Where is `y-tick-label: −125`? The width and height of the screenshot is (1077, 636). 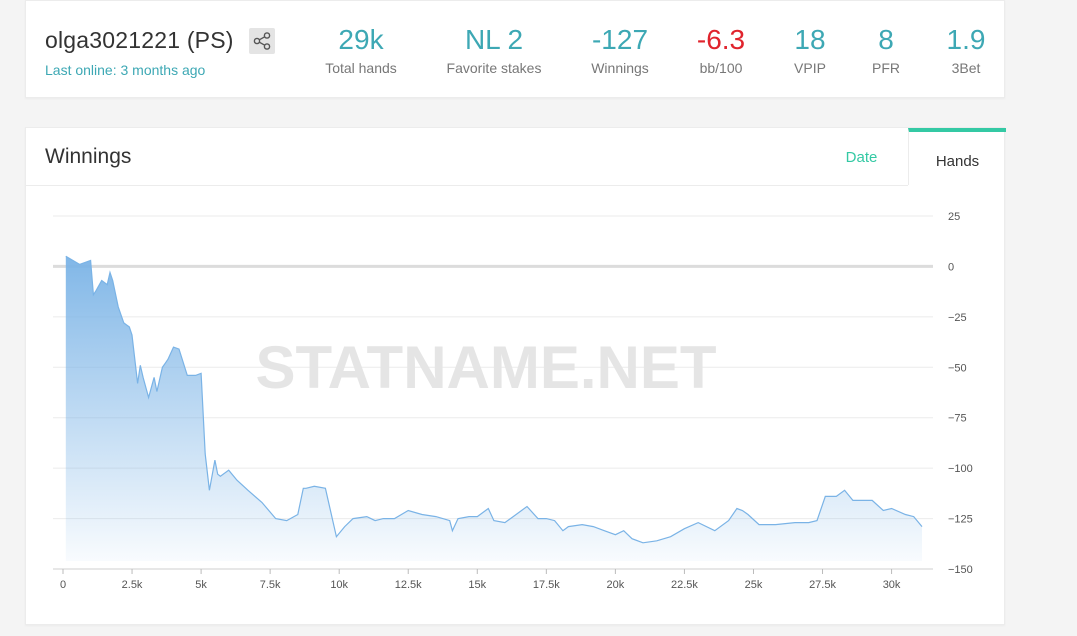 y-tick-label: −125 is located at coordinates (960, 520).